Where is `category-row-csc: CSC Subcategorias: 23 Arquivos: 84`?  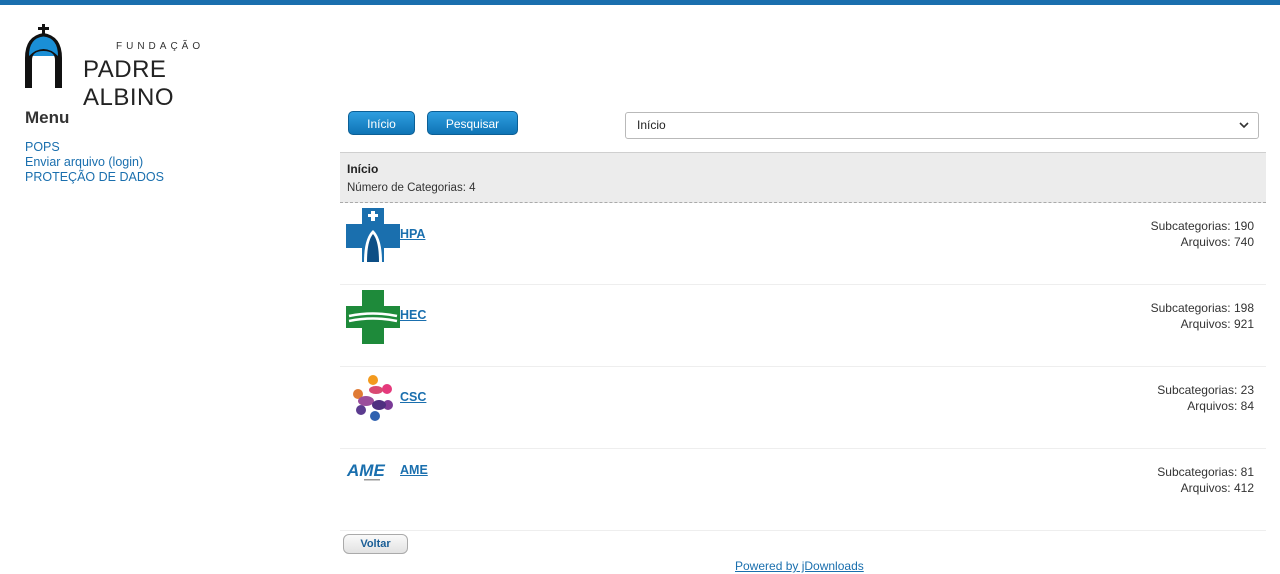 category-row-csc: CSC Subcategorias: 23 Arquivos: 84 is located at coordinates (803, 408).